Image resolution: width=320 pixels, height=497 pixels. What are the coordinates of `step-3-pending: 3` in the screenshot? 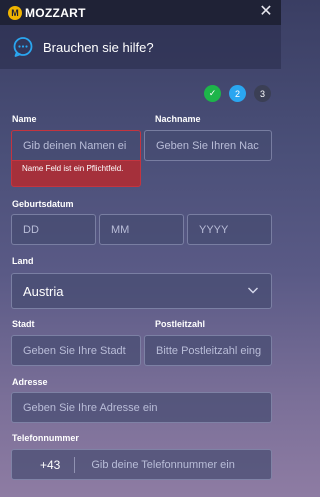 It's located at (262, 93).